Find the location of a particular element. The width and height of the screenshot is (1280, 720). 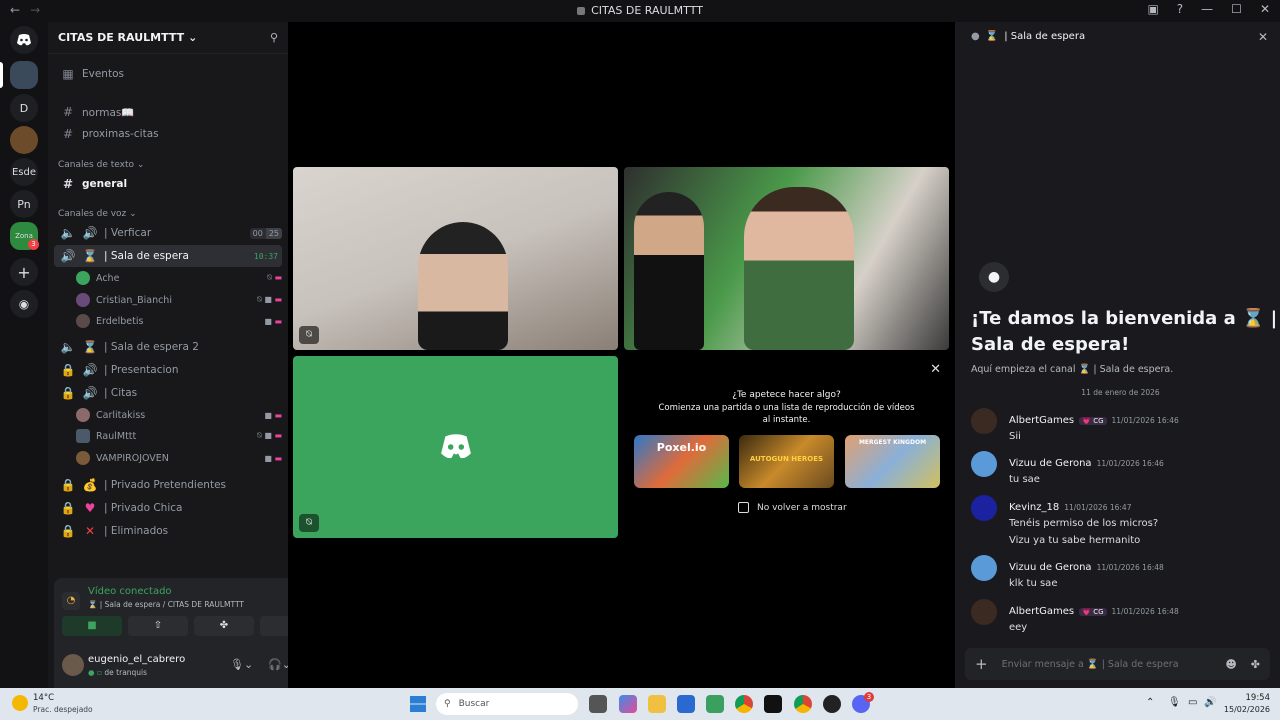

channel-events: ▦ Eventos is located at coordinates (168, 74).